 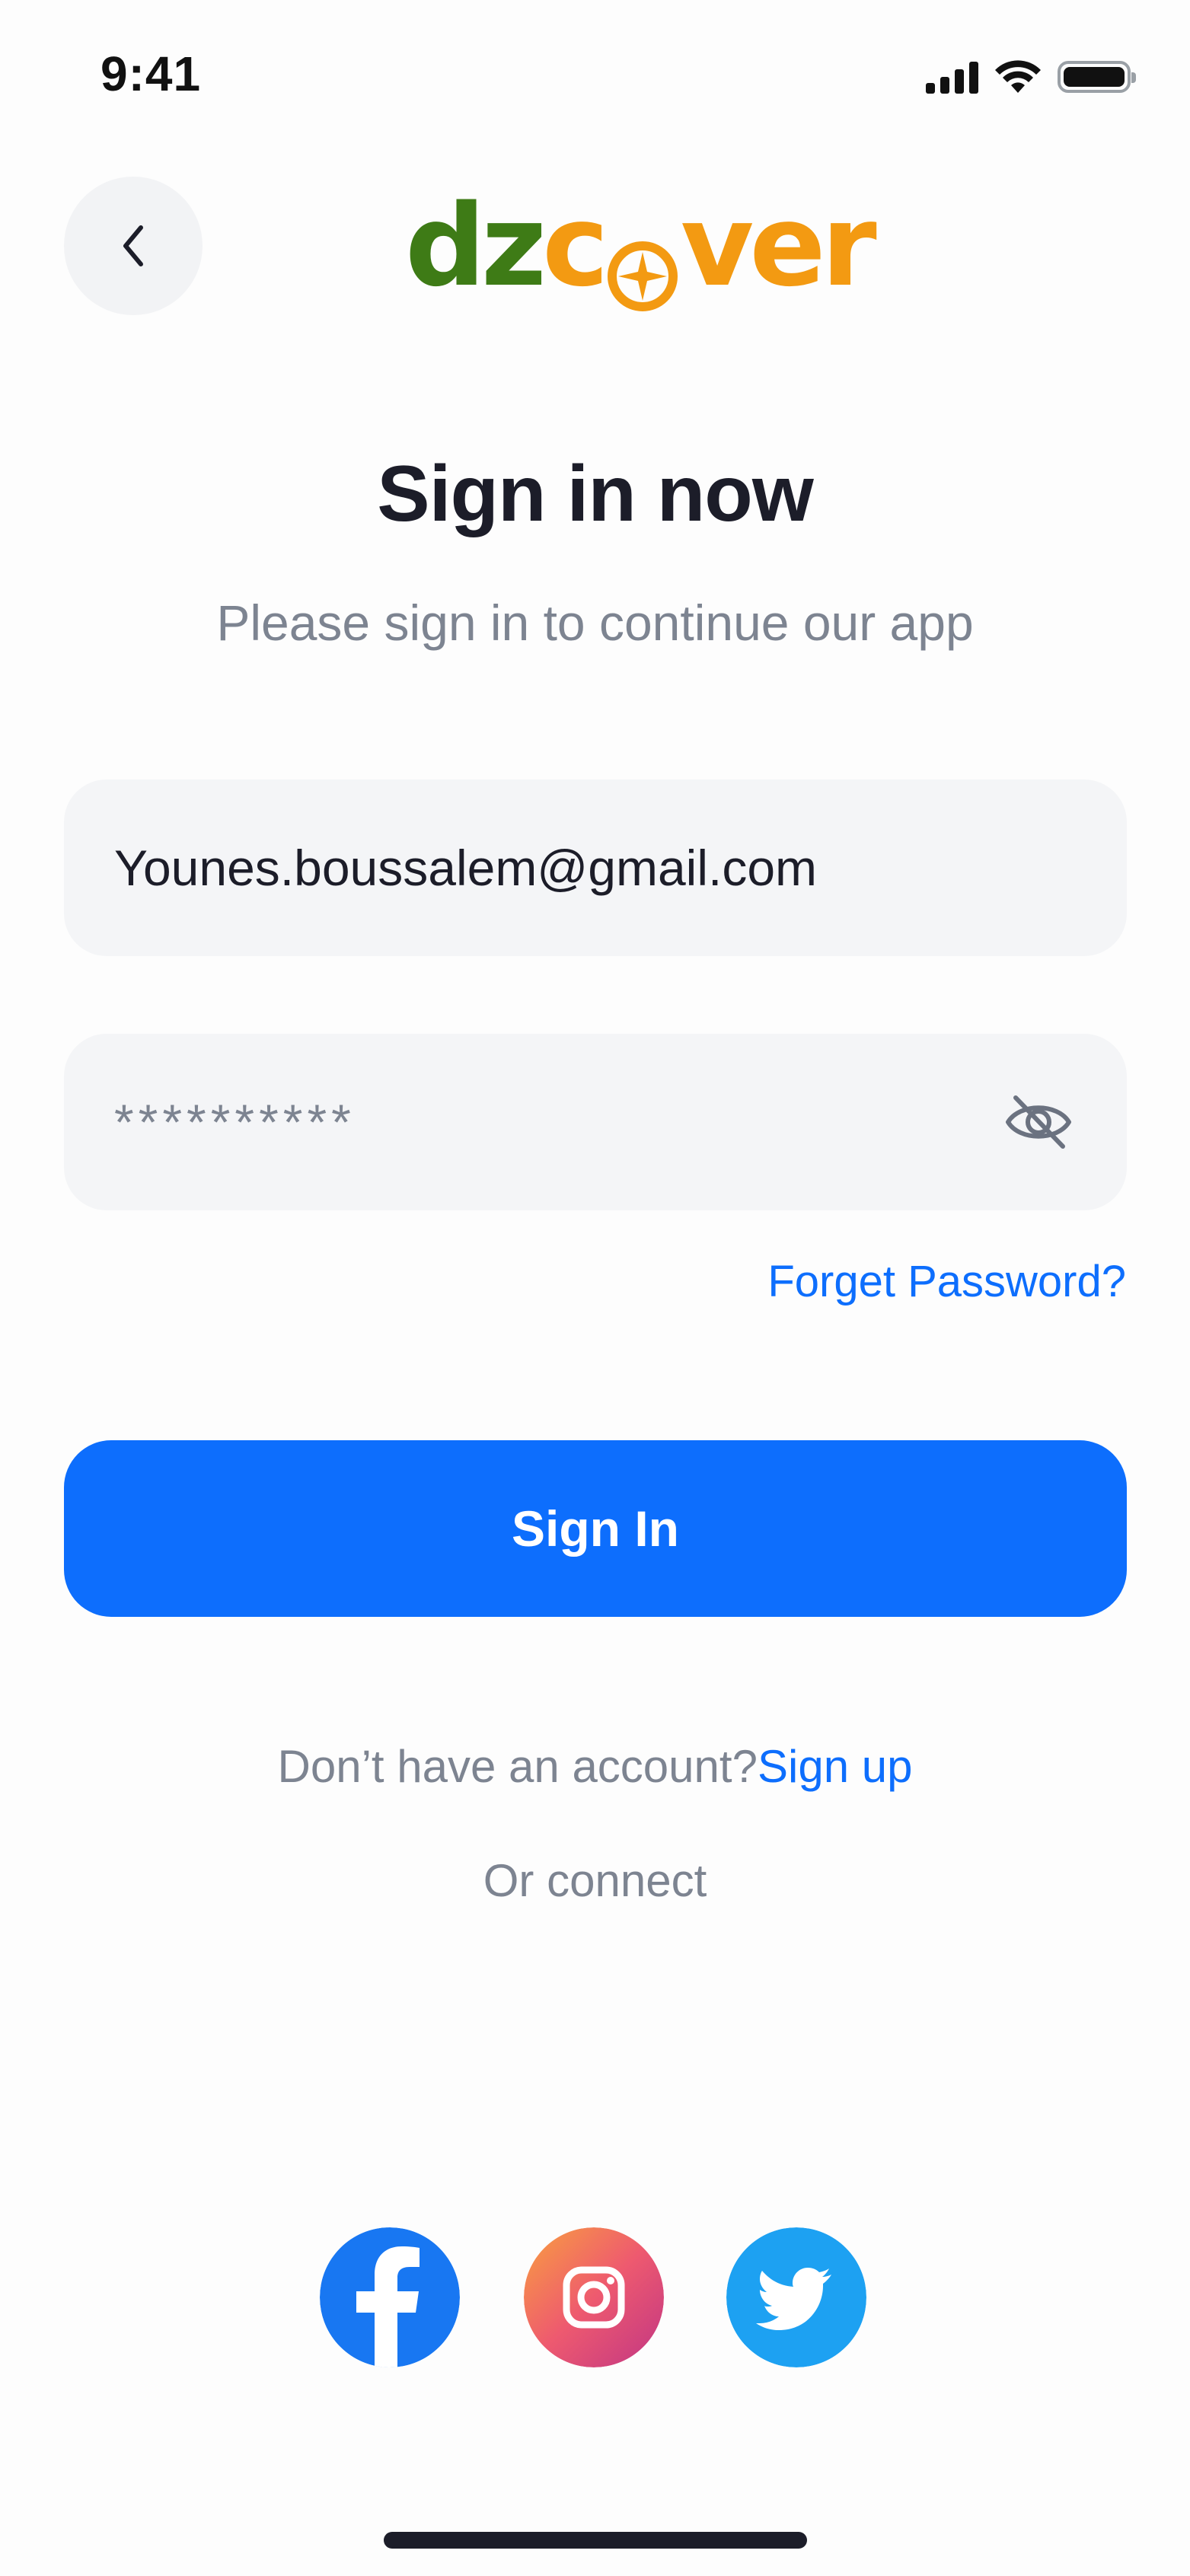 I want to click on facebook-button, so click(x=390, y=2297).